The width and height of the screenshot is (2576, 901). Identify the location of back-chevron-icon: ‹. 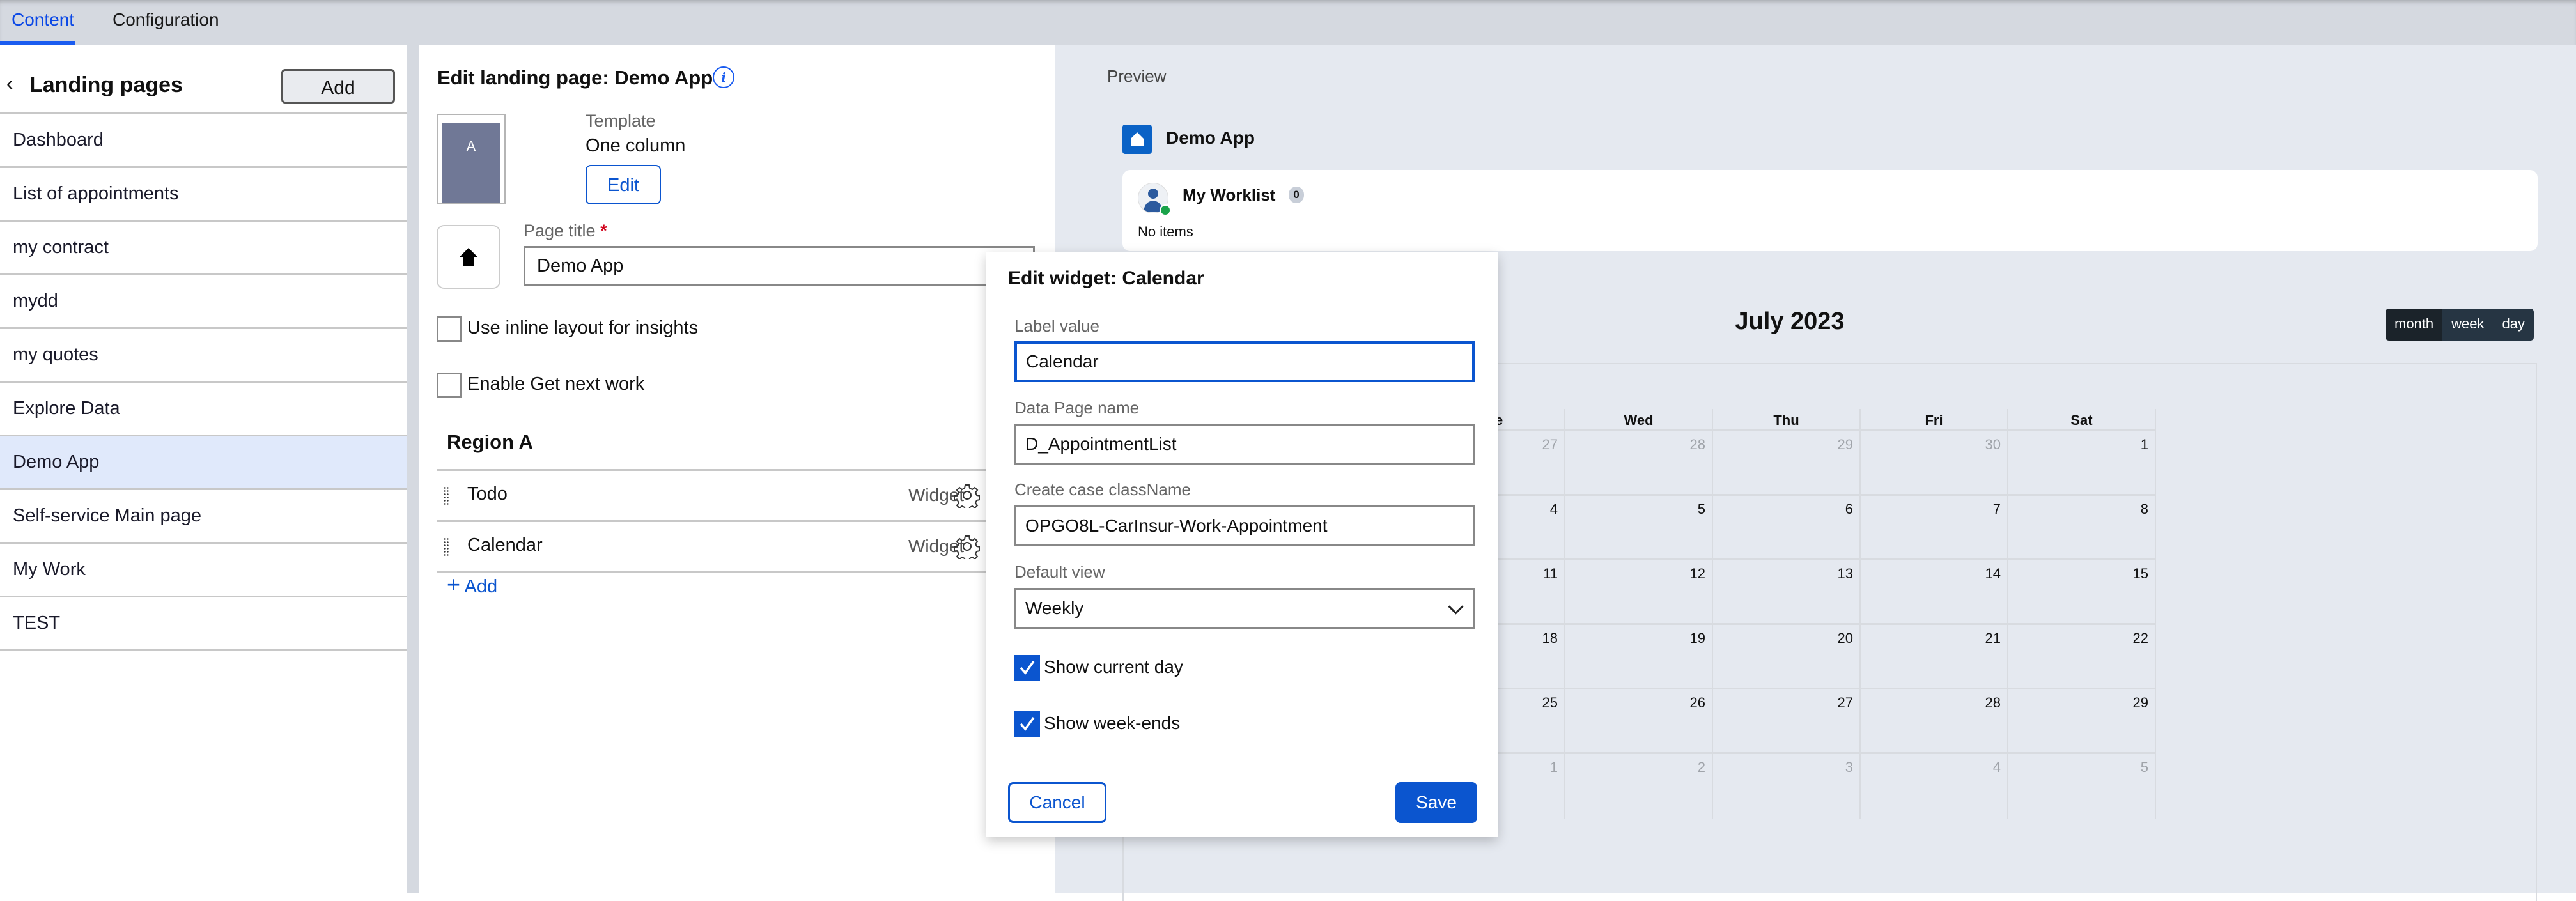
(9, 83).